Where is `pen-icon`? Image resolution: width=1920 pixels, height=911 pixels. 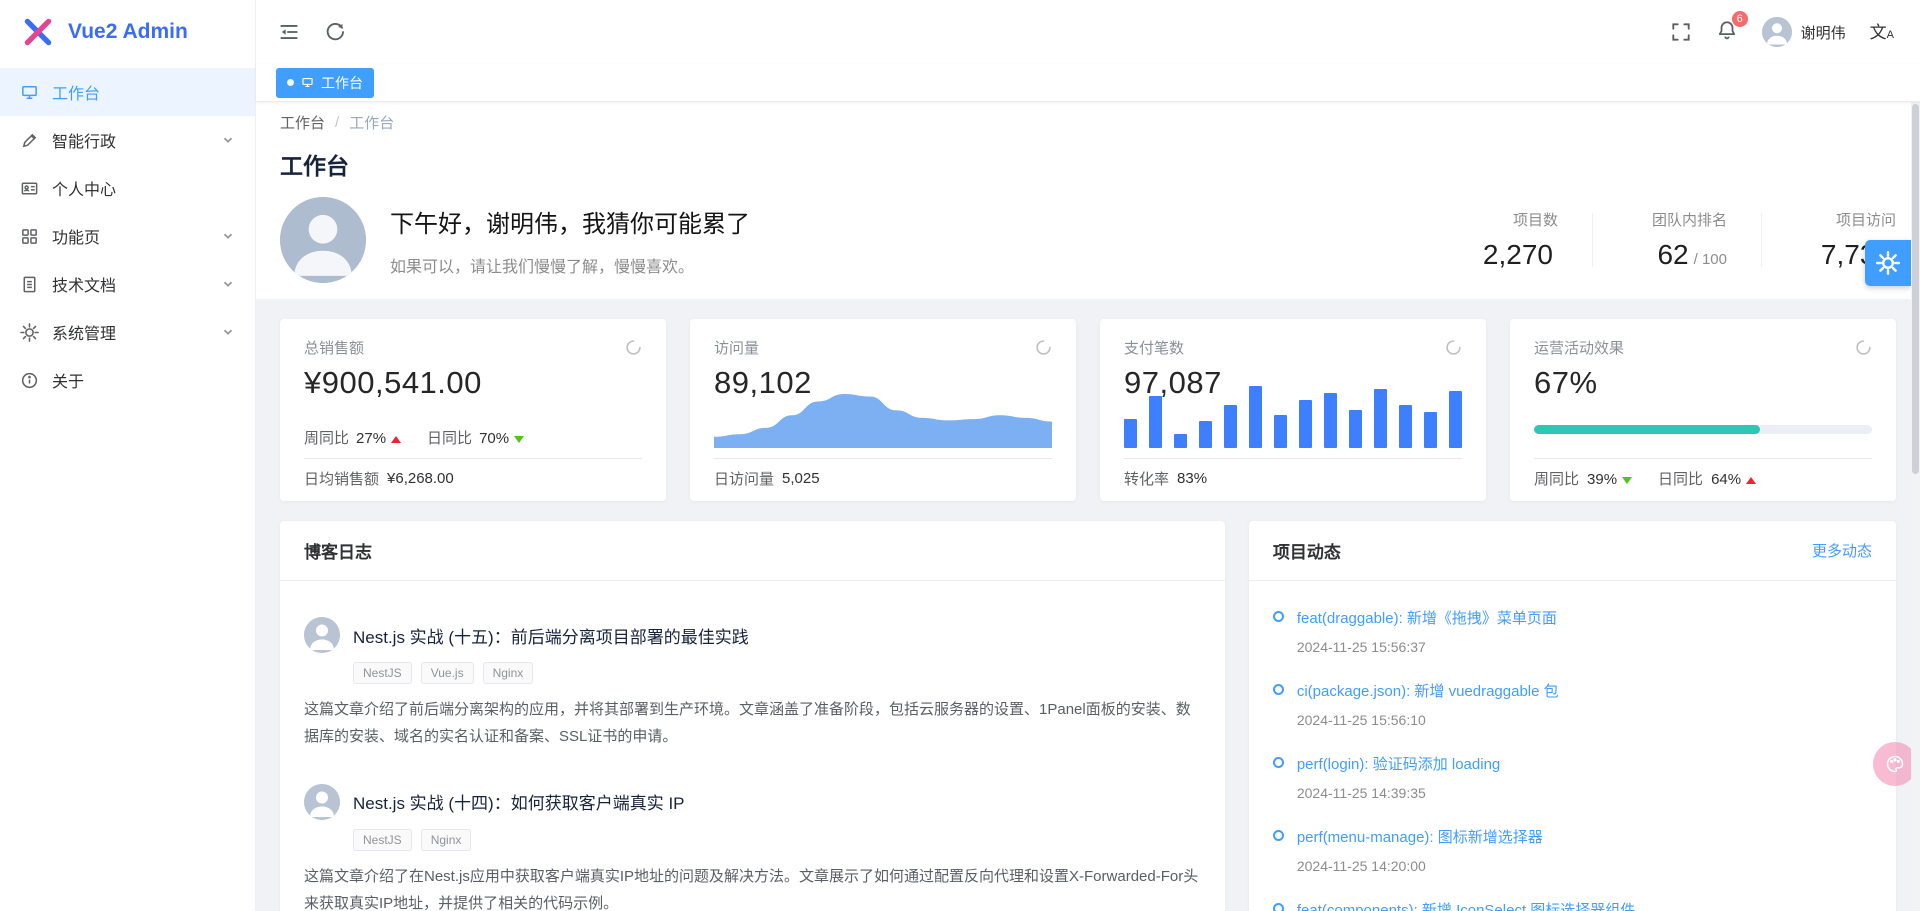 pen-icon is located at coordinates (29, 140).